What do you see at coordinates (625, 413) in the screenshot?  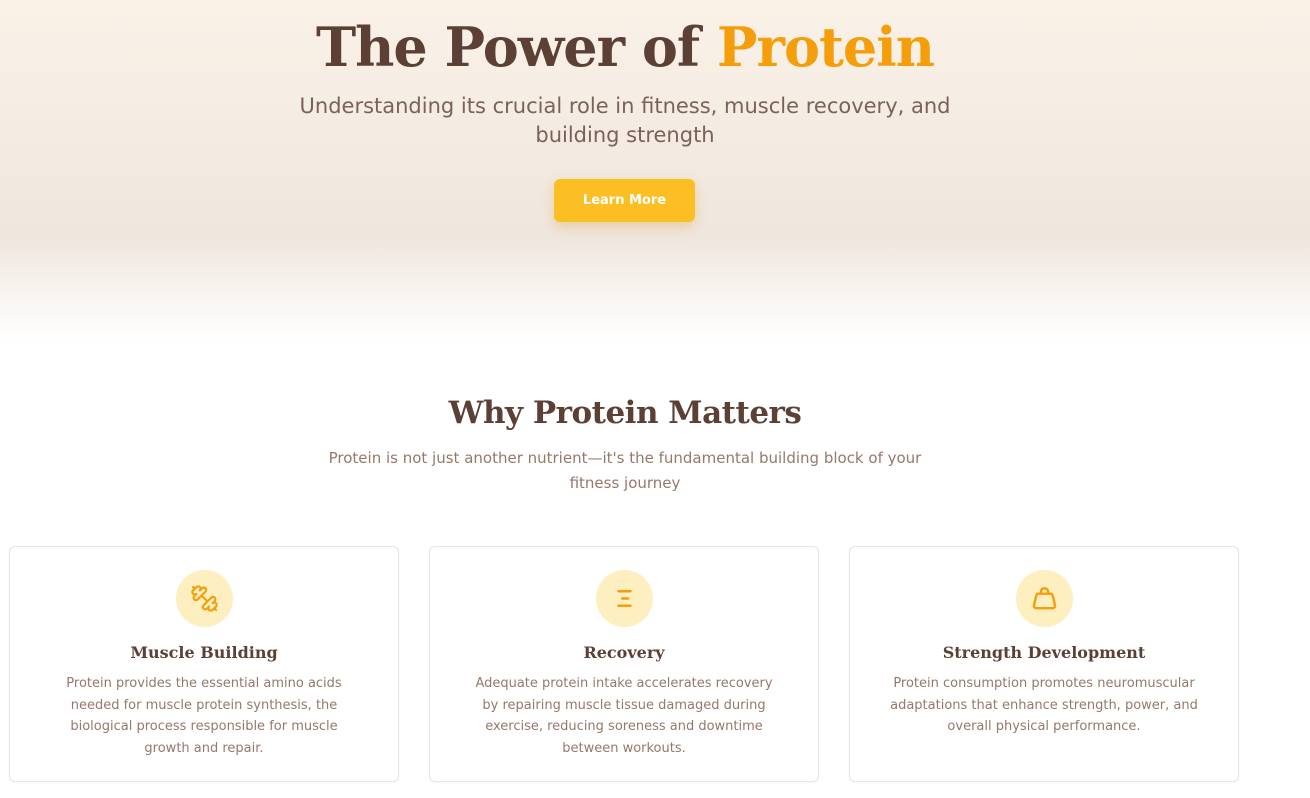 I see `section-title: Why Protein Matters` at bounding box center [625, 413].